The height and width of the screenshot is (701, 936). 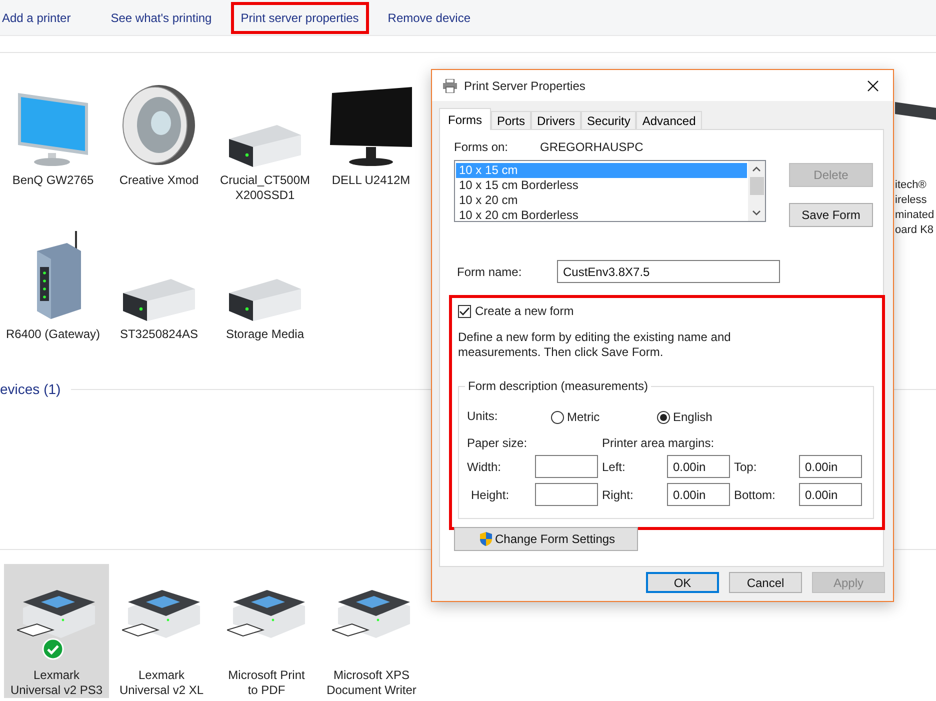 What do you see at coordinates (601, 200) in the screenshot?
I see `list-item: 10 x 20 cm` at bounding box center [601, 200].